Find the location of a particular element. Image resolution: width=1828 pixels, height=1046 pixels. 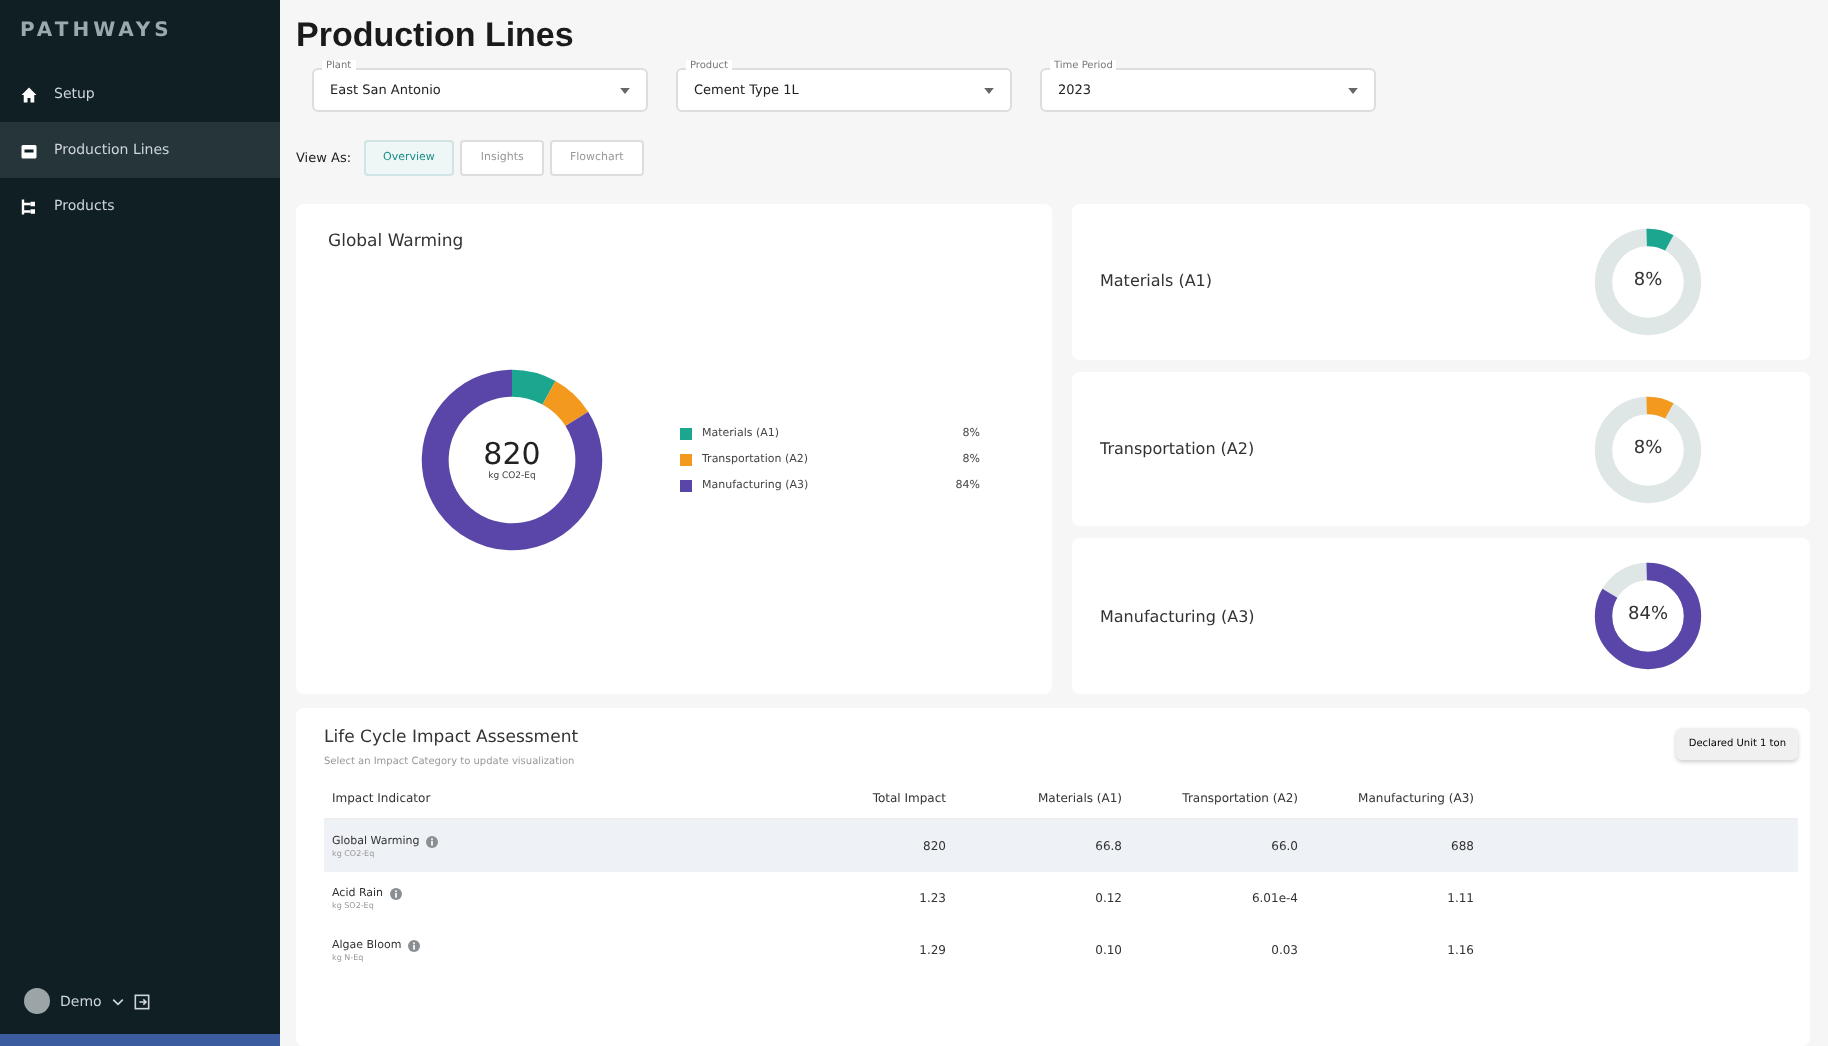

percent-reading: 84% is located at coordinates (1648, 616).